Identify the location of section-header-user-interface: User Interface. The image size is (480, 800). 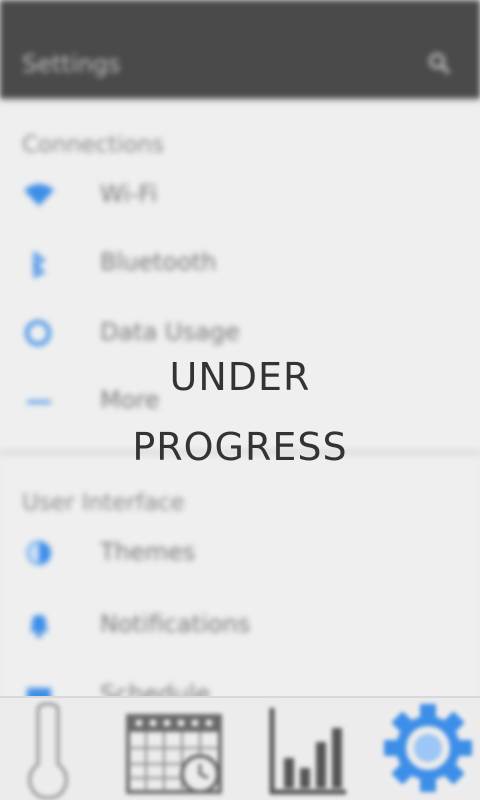
(103, 503).